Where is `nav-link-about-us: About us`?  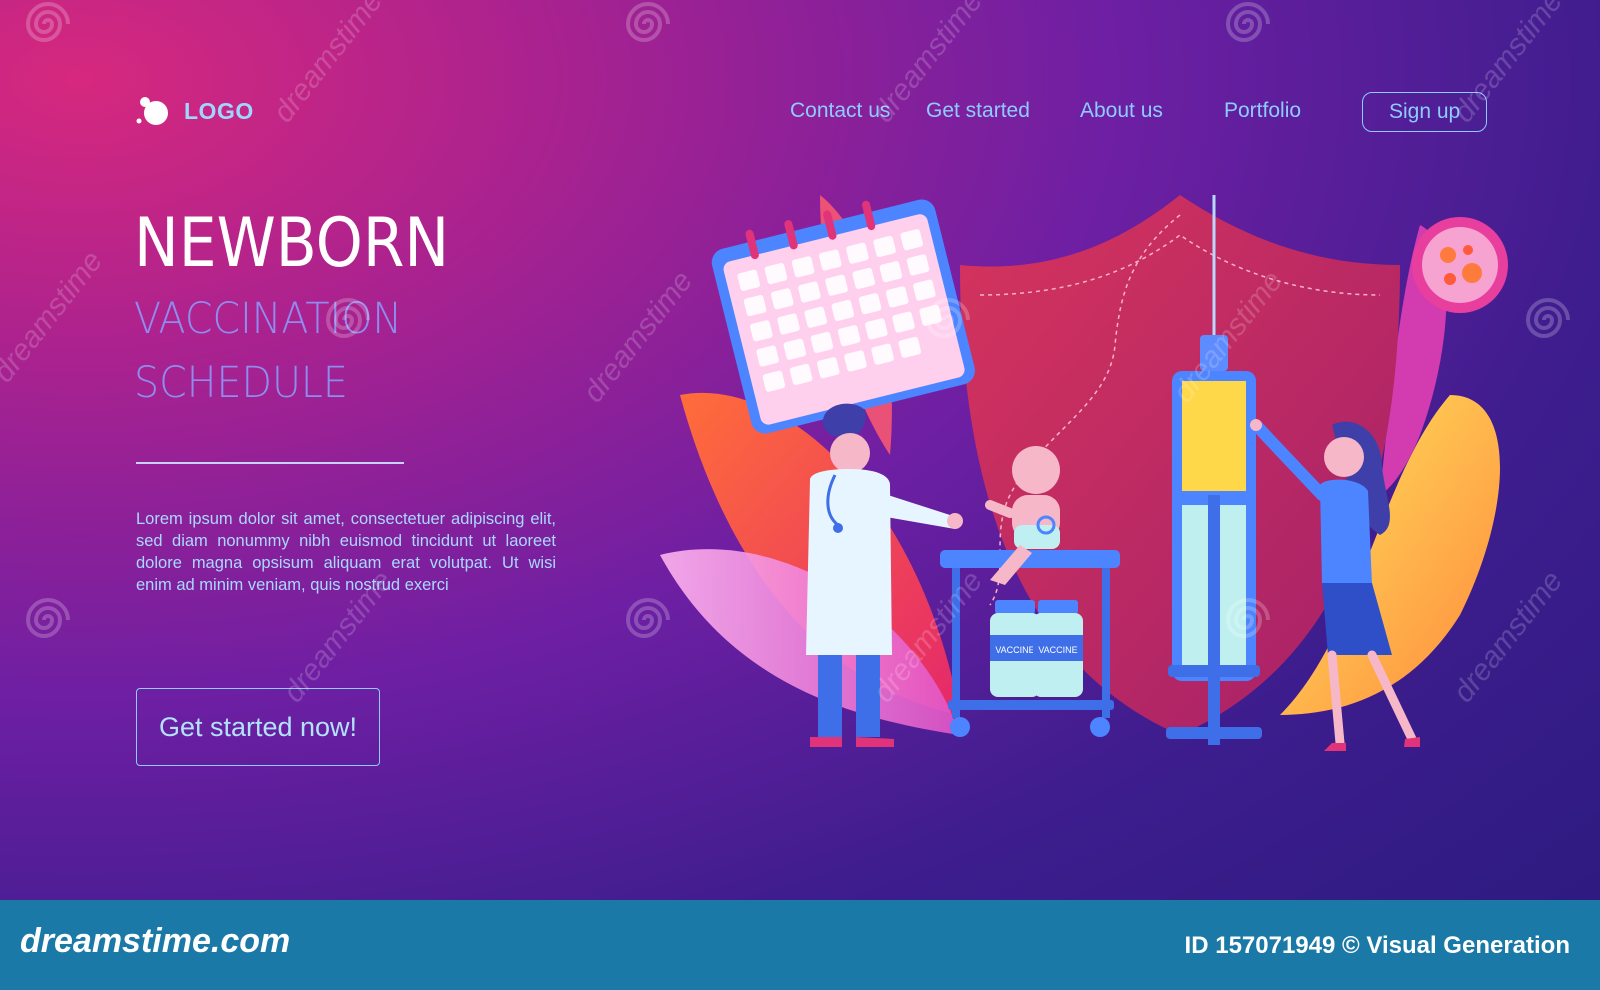 nav-link-about-us: About us is located at coordinates (1121, 111).